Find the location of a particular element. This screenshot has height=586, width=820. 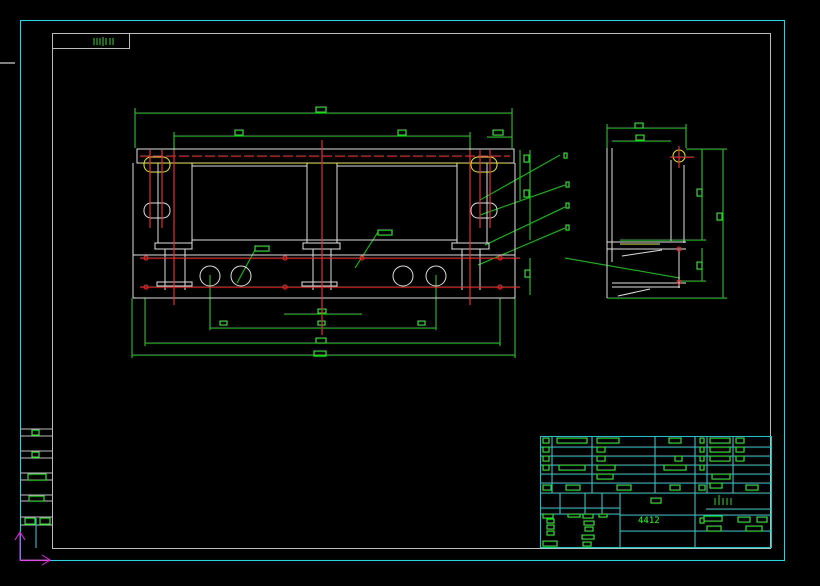

ucs-axis-icon is located at coordinates (32, 548).